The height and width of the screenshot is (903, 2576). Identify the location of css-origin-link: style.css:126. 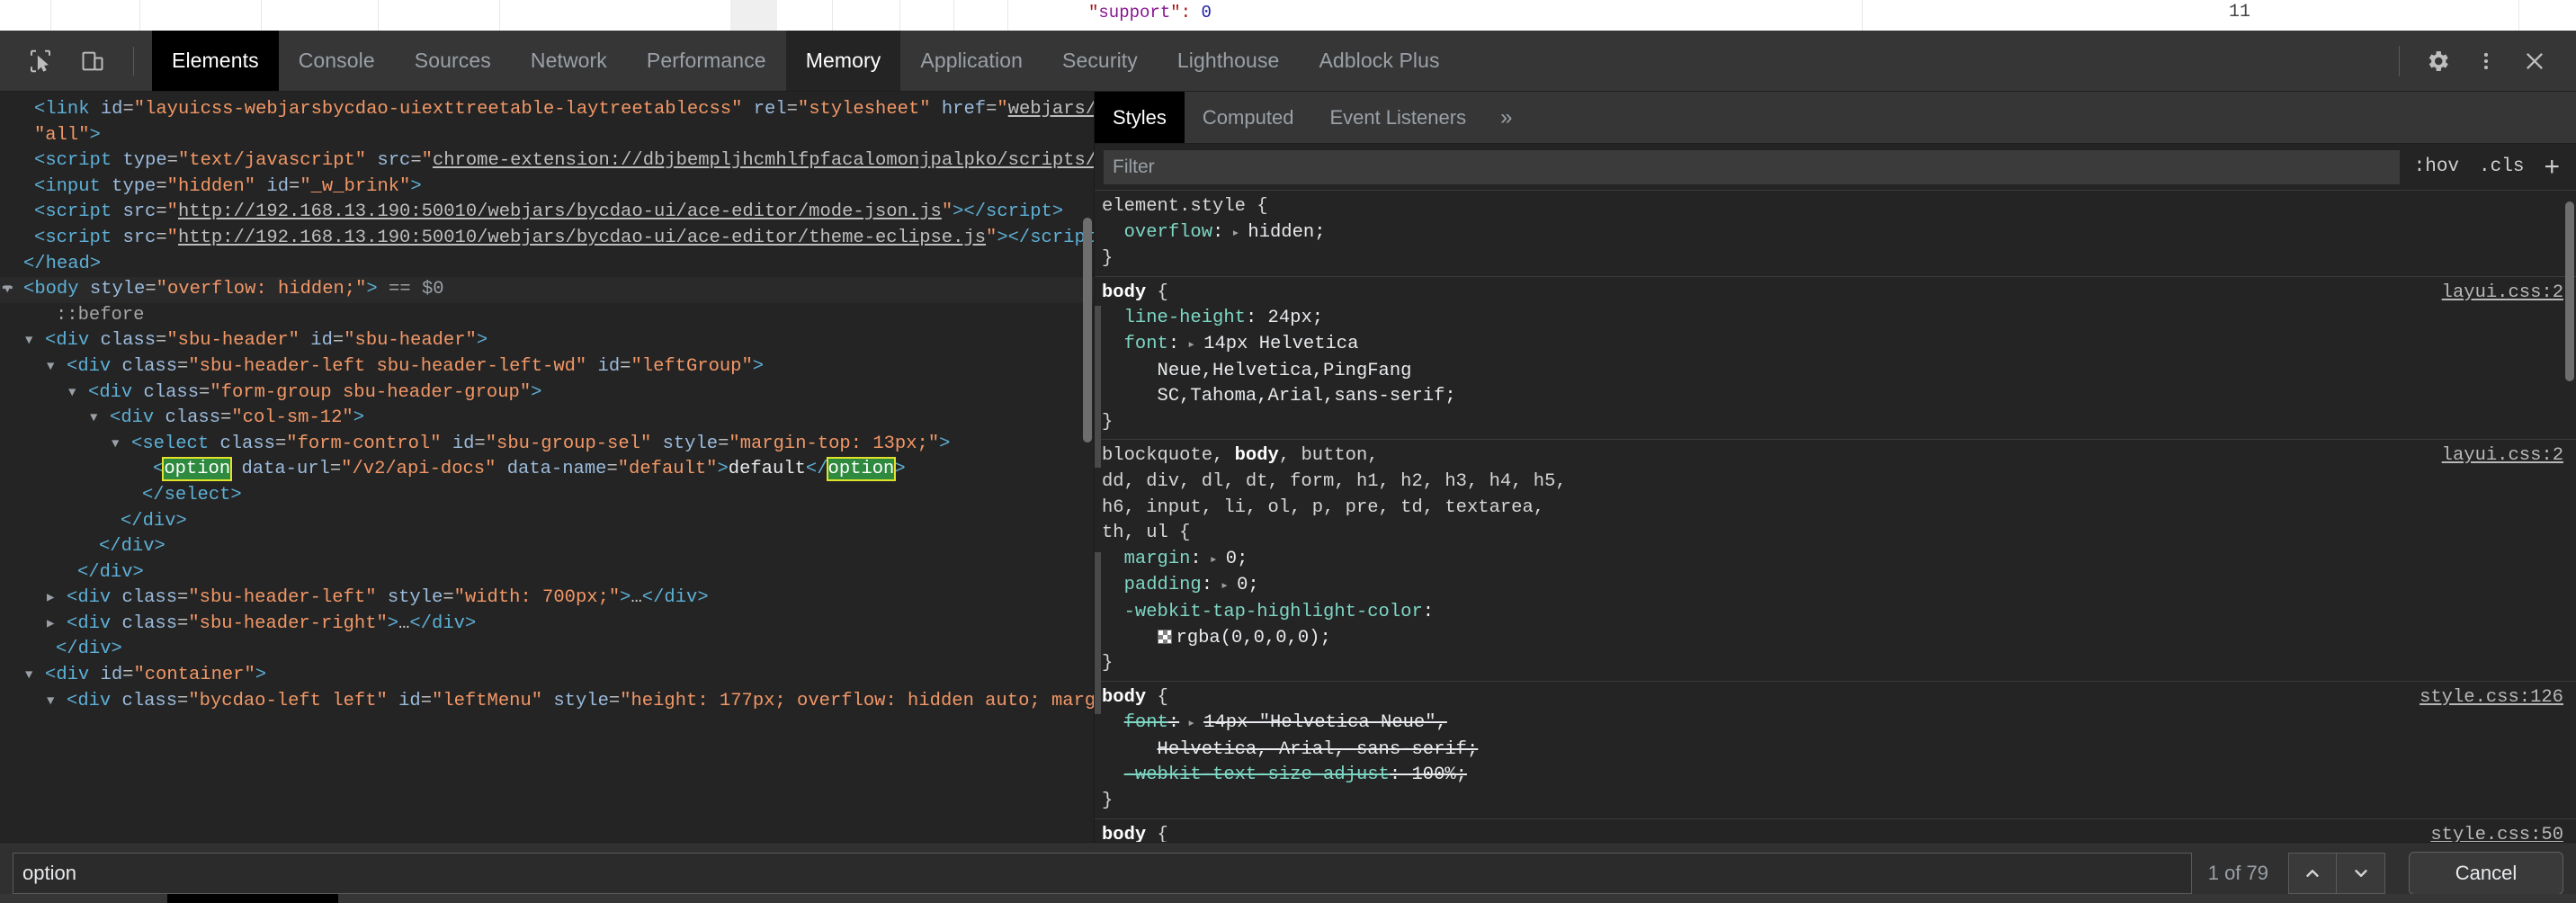
(2491, 698).